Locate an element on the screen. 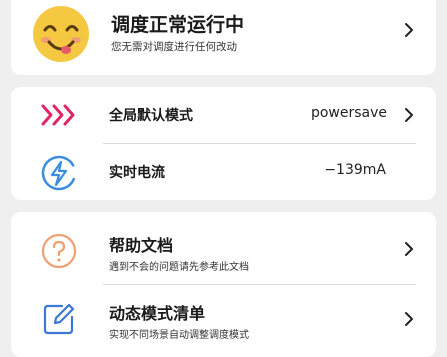 This screenshot has height=357, width=447. edit-note-icon is located at coordinates (59, 319).